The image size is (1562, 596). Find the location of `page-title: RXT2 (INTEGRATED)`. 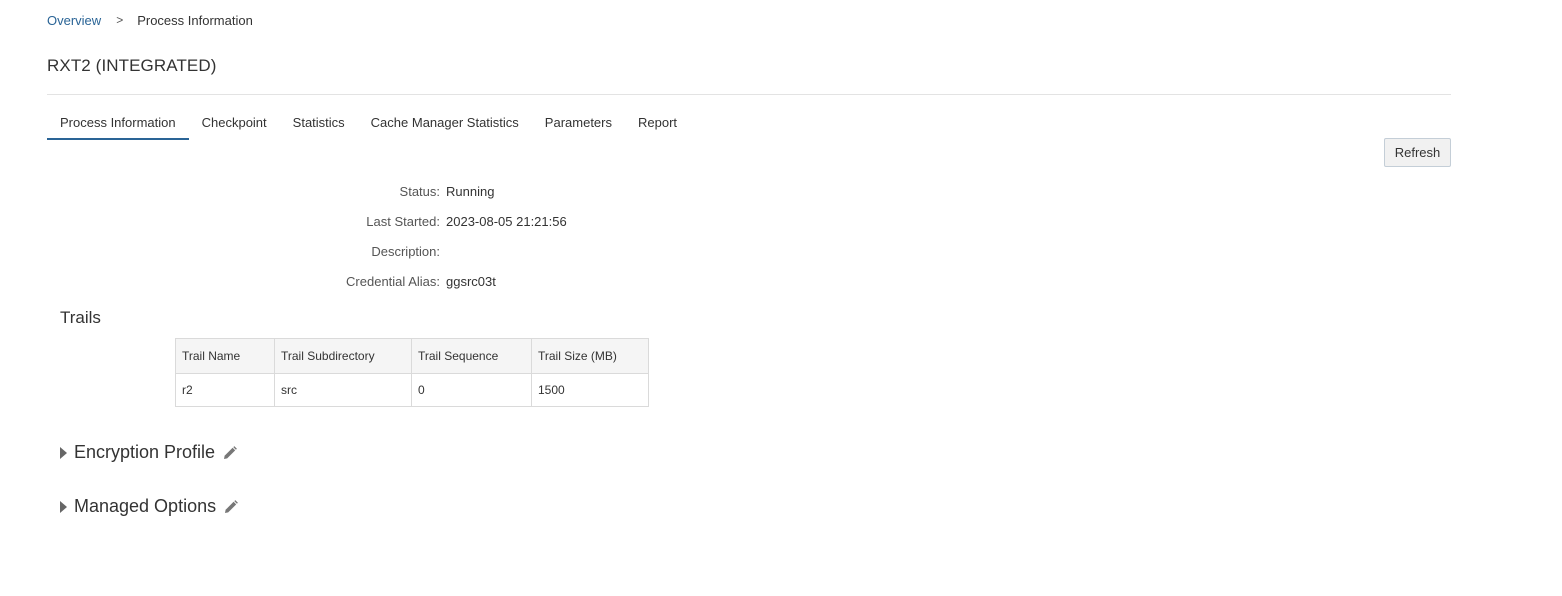

page-title: RXT2 (INTEGRATED) is located at coordinates (132, 65).